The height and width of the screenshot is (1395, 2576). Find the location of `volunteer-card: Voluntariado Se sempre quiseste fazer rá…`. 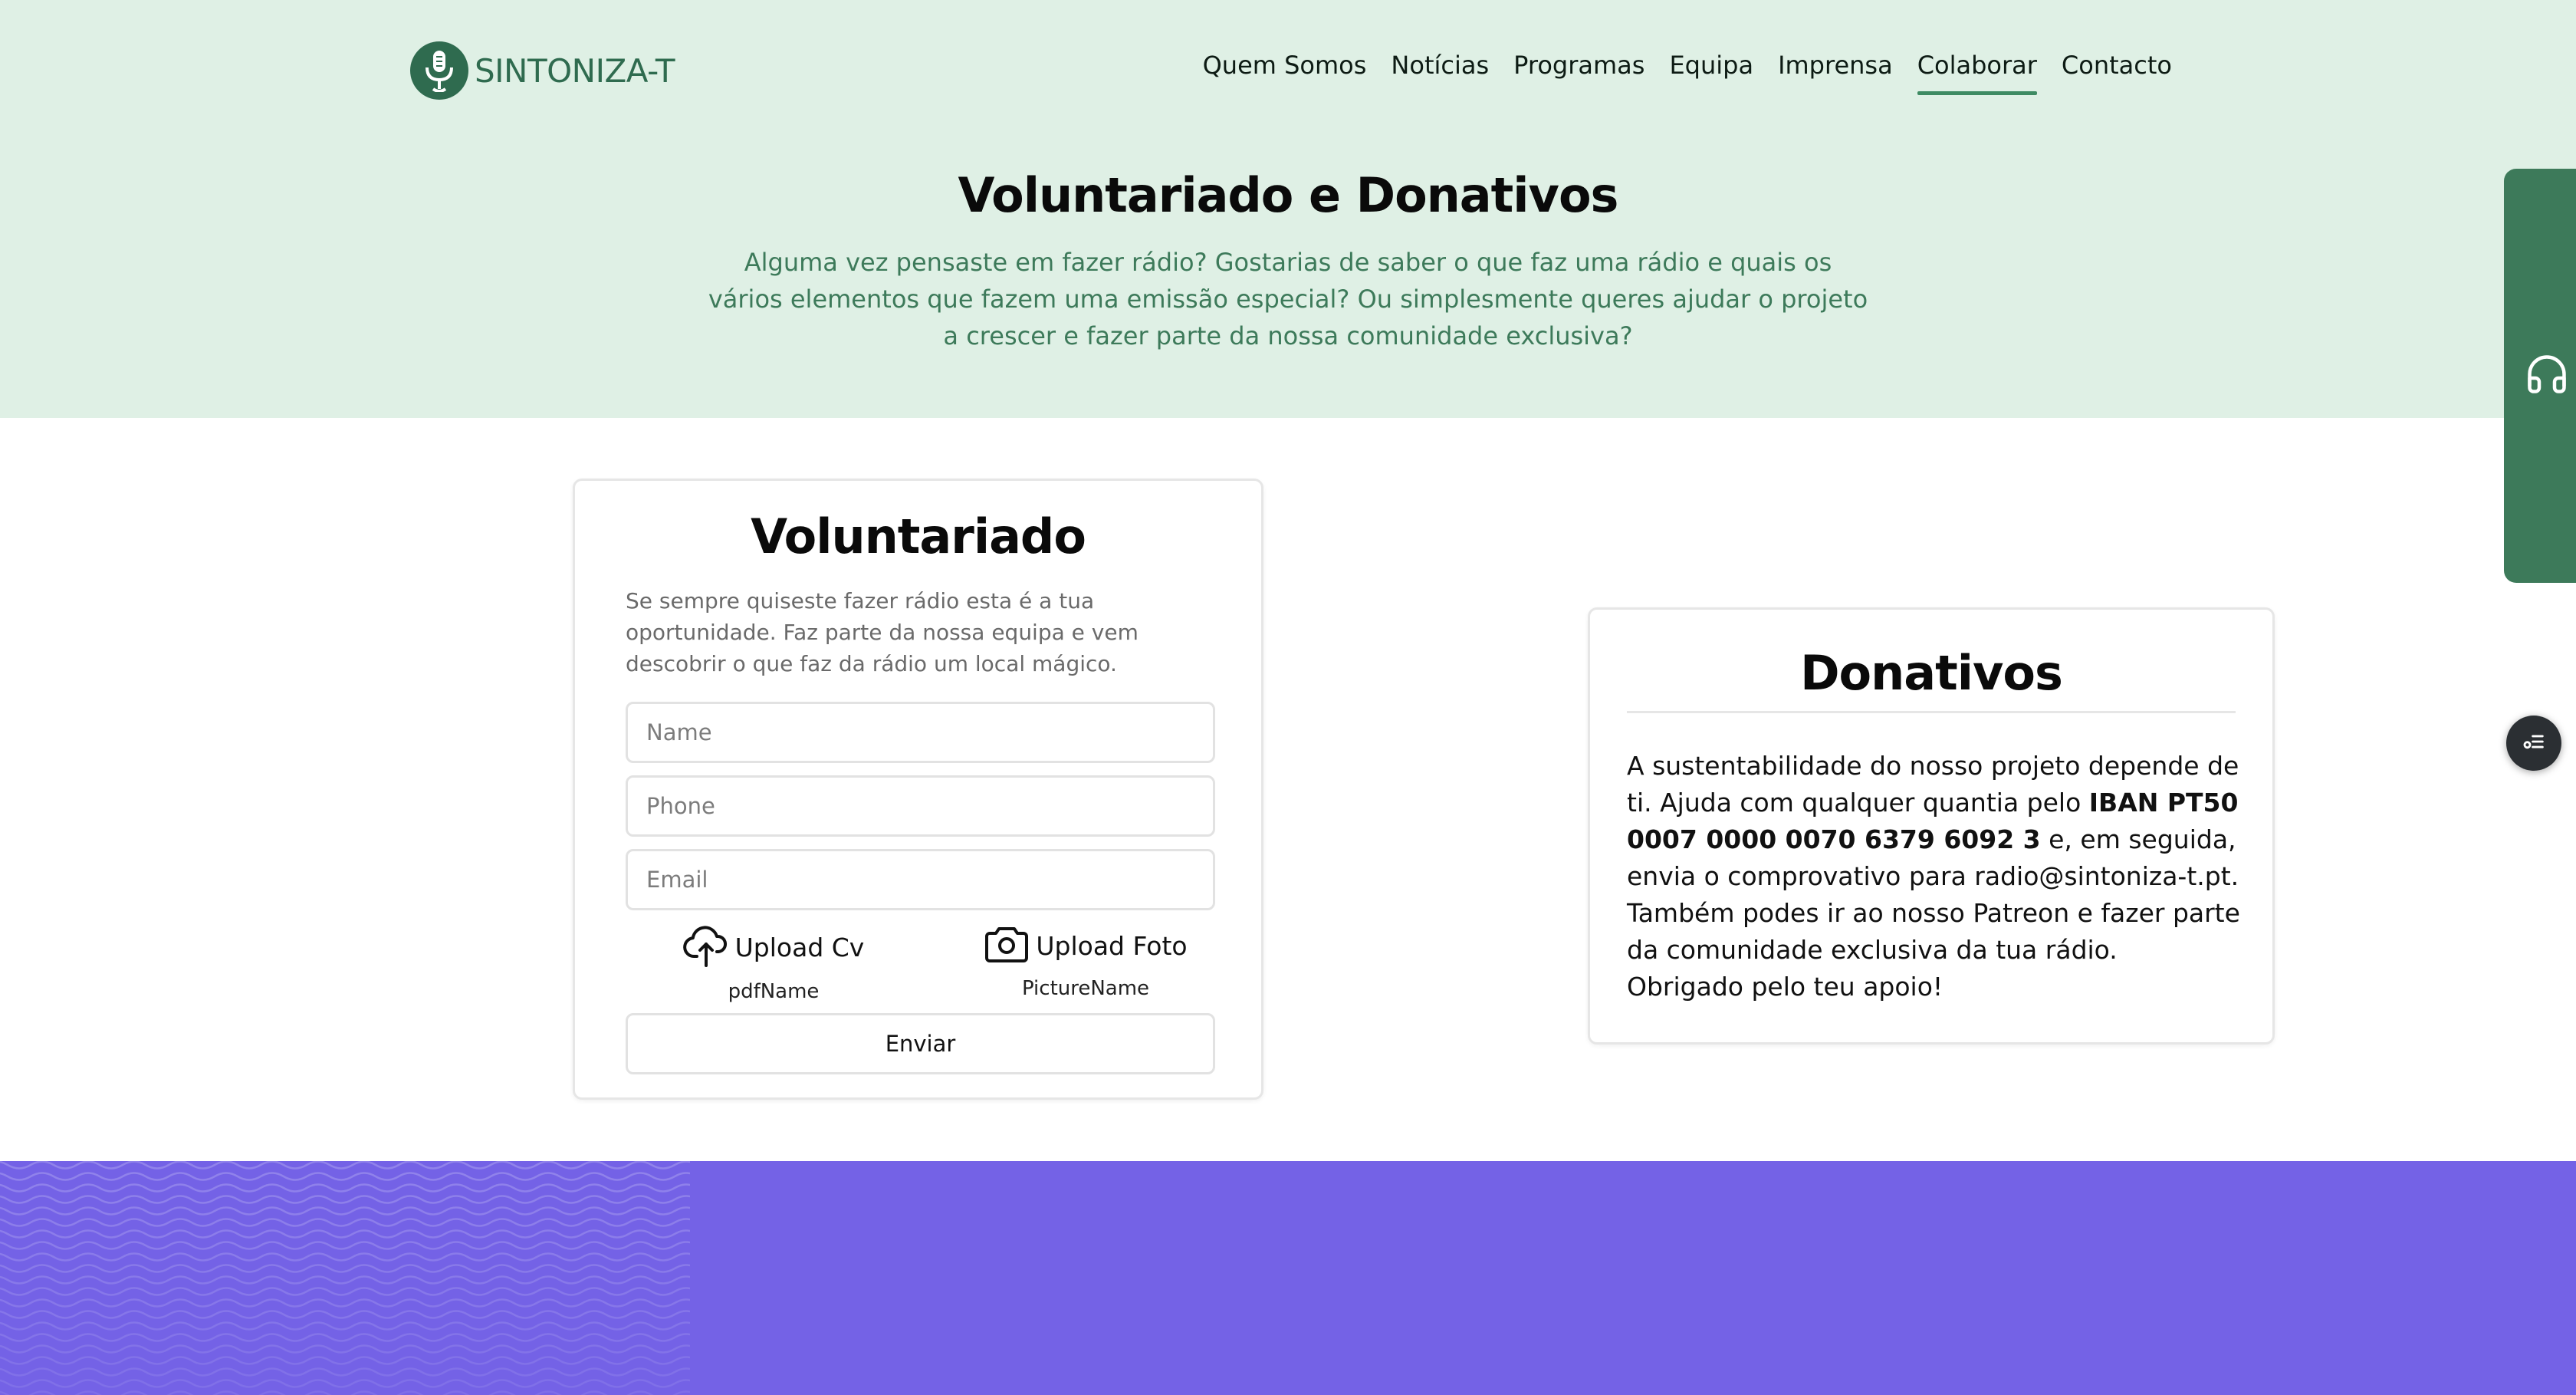

volunteer-card: Voluntariado Se sempre quiseste fazer rá… is located at coordinates (918, 789).